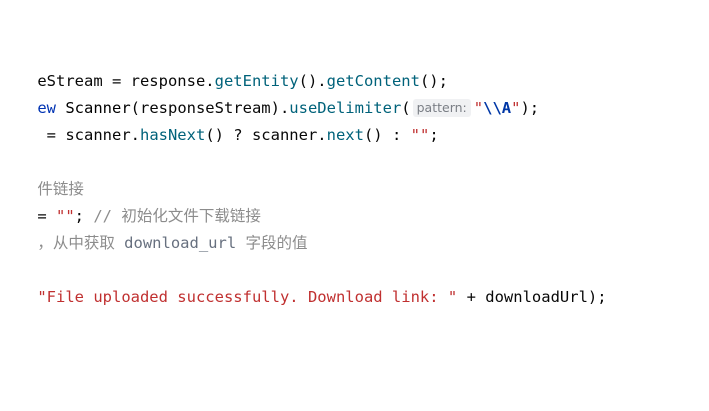 This screenshot has width=709, height=411. Describe the element at coordinates (88, 135) in the screenshot. I see `token-plain: = scanner.` at that location.